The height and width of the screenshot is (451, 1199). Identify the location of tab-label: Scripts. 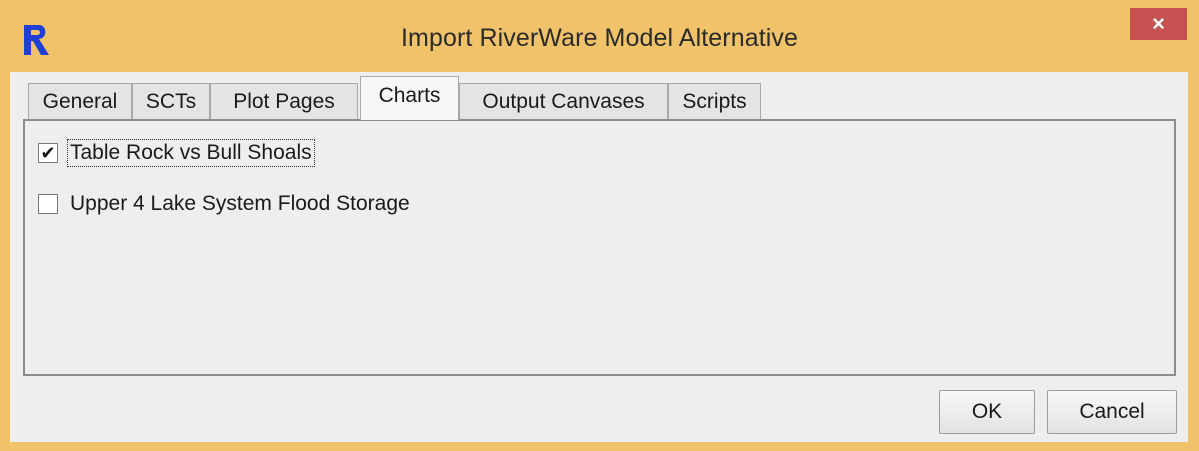
(714, 101).